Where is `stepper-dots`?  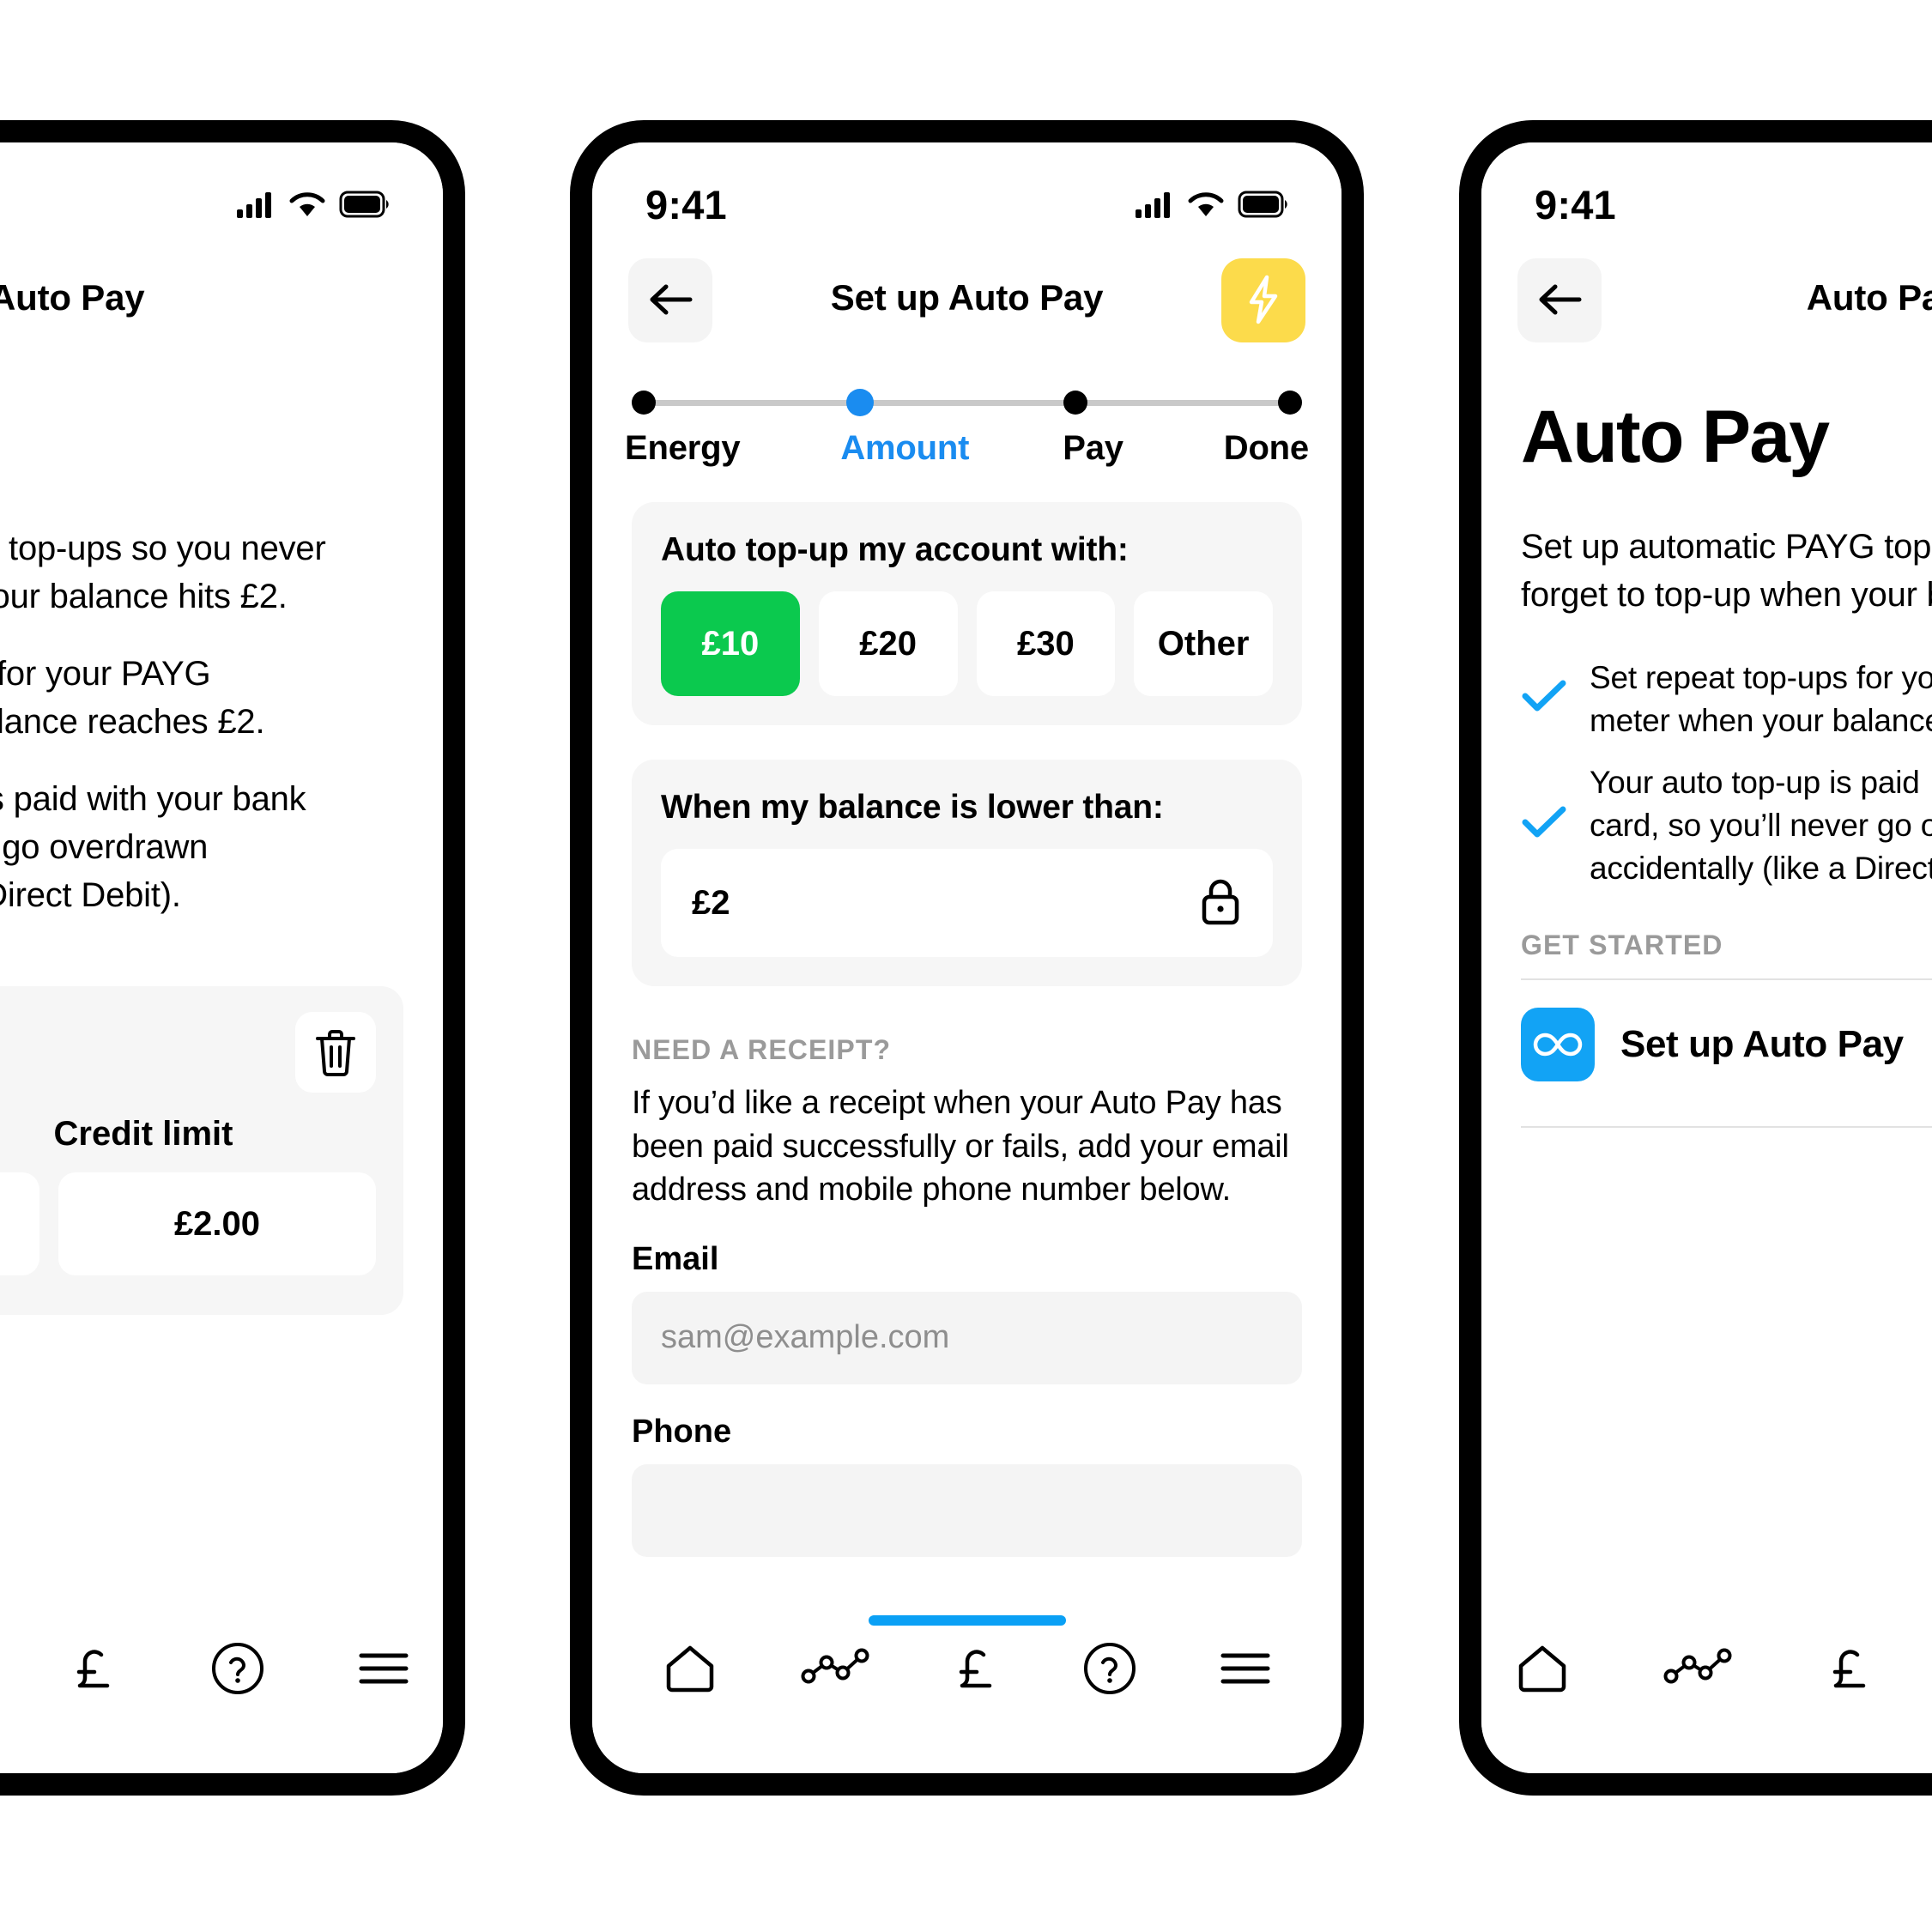 stepper-dots is located at coordinates (967, 403).